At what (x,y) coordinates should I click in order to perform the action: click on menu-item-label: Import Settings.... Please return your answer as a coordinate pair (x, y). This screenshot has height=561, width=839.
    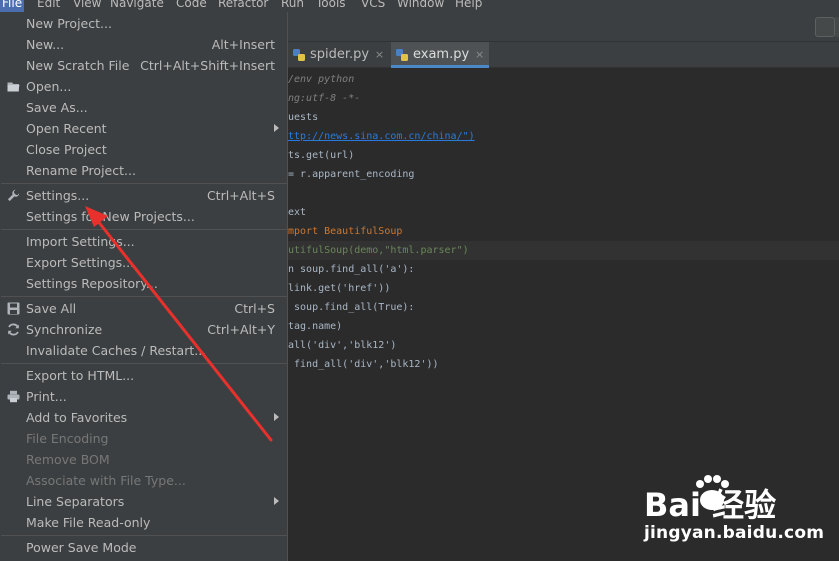
    Looking at the image, I should click on (80, 241).